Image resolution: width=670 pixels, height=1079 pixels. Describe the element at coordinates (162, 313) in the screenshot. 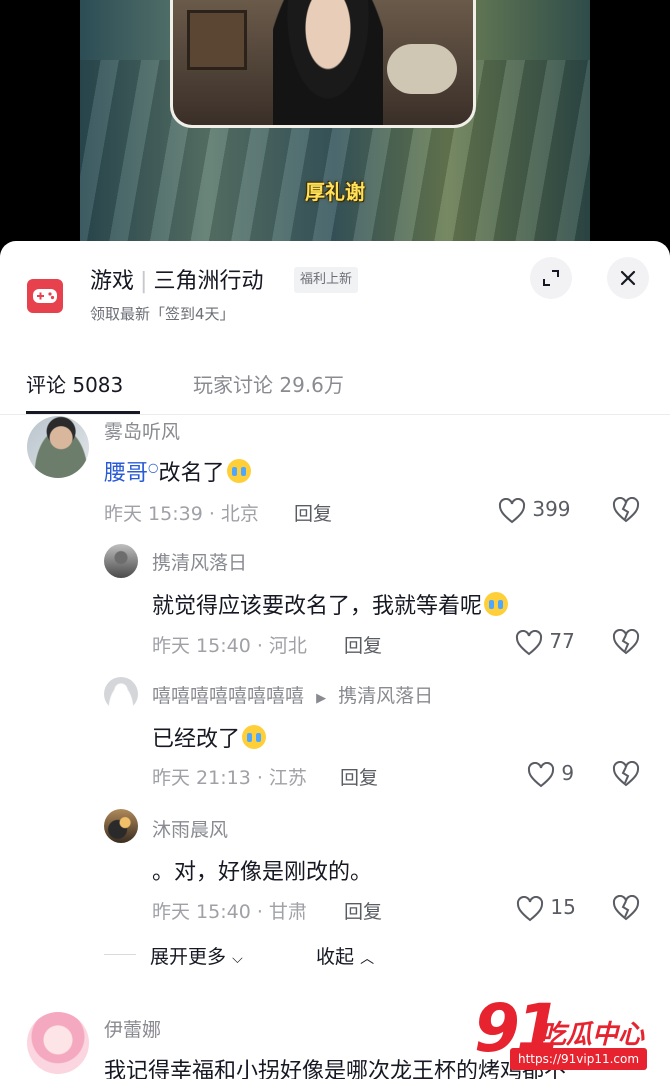

I see `game-subtitle: 领取最新「签到4天」` at that location.